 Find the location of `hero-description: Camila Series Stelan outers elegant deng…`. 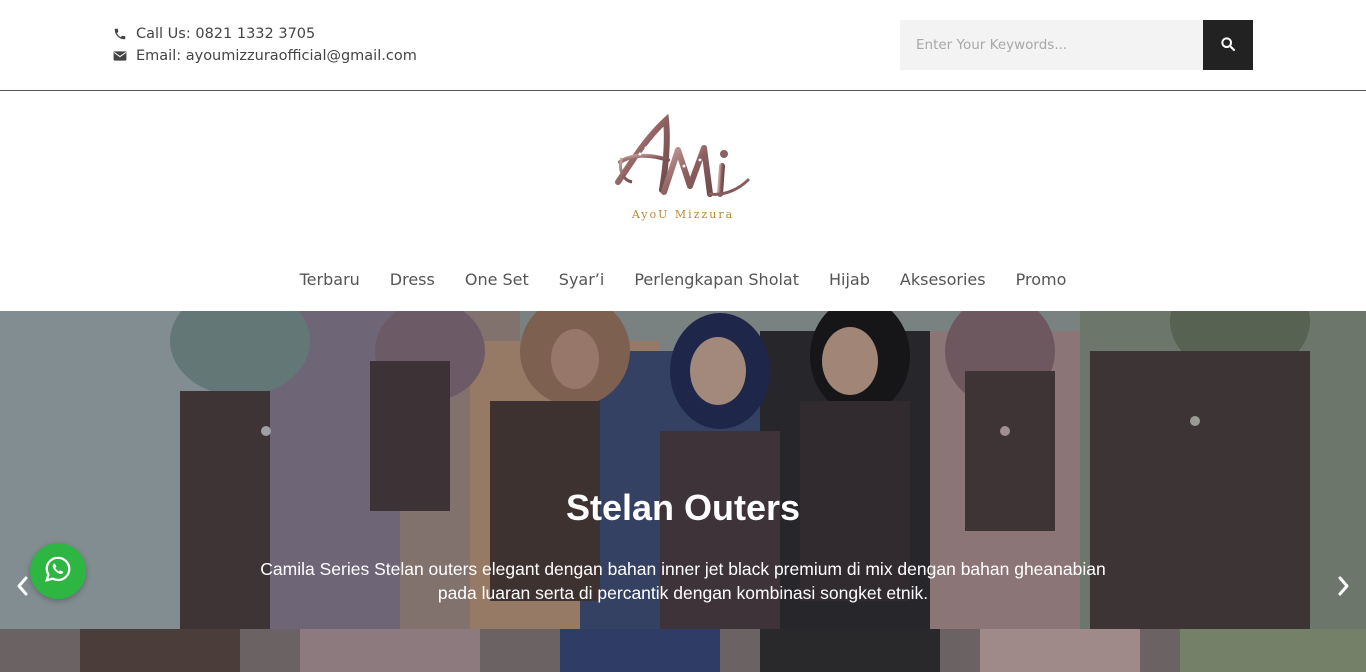

hero-description: Camila Series Stelan outers elegant deng… is located at coordinates (683, 581).